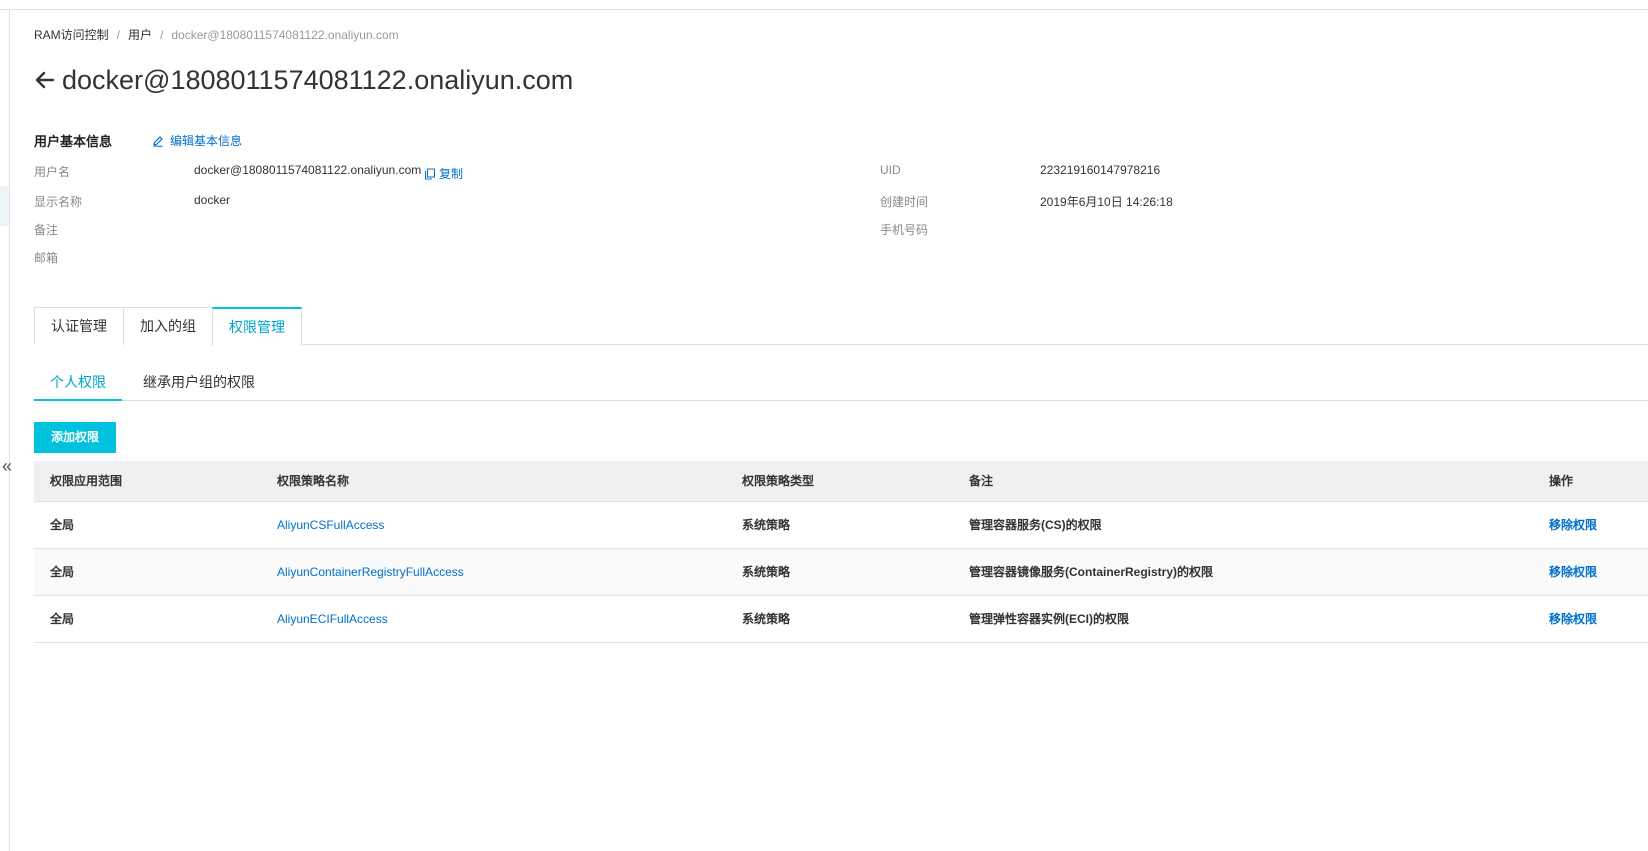 This screenshot has height=851, width=1648. I want to click on created-time-value: 2019年6月10日 14:26:18, so click(1106, 202).